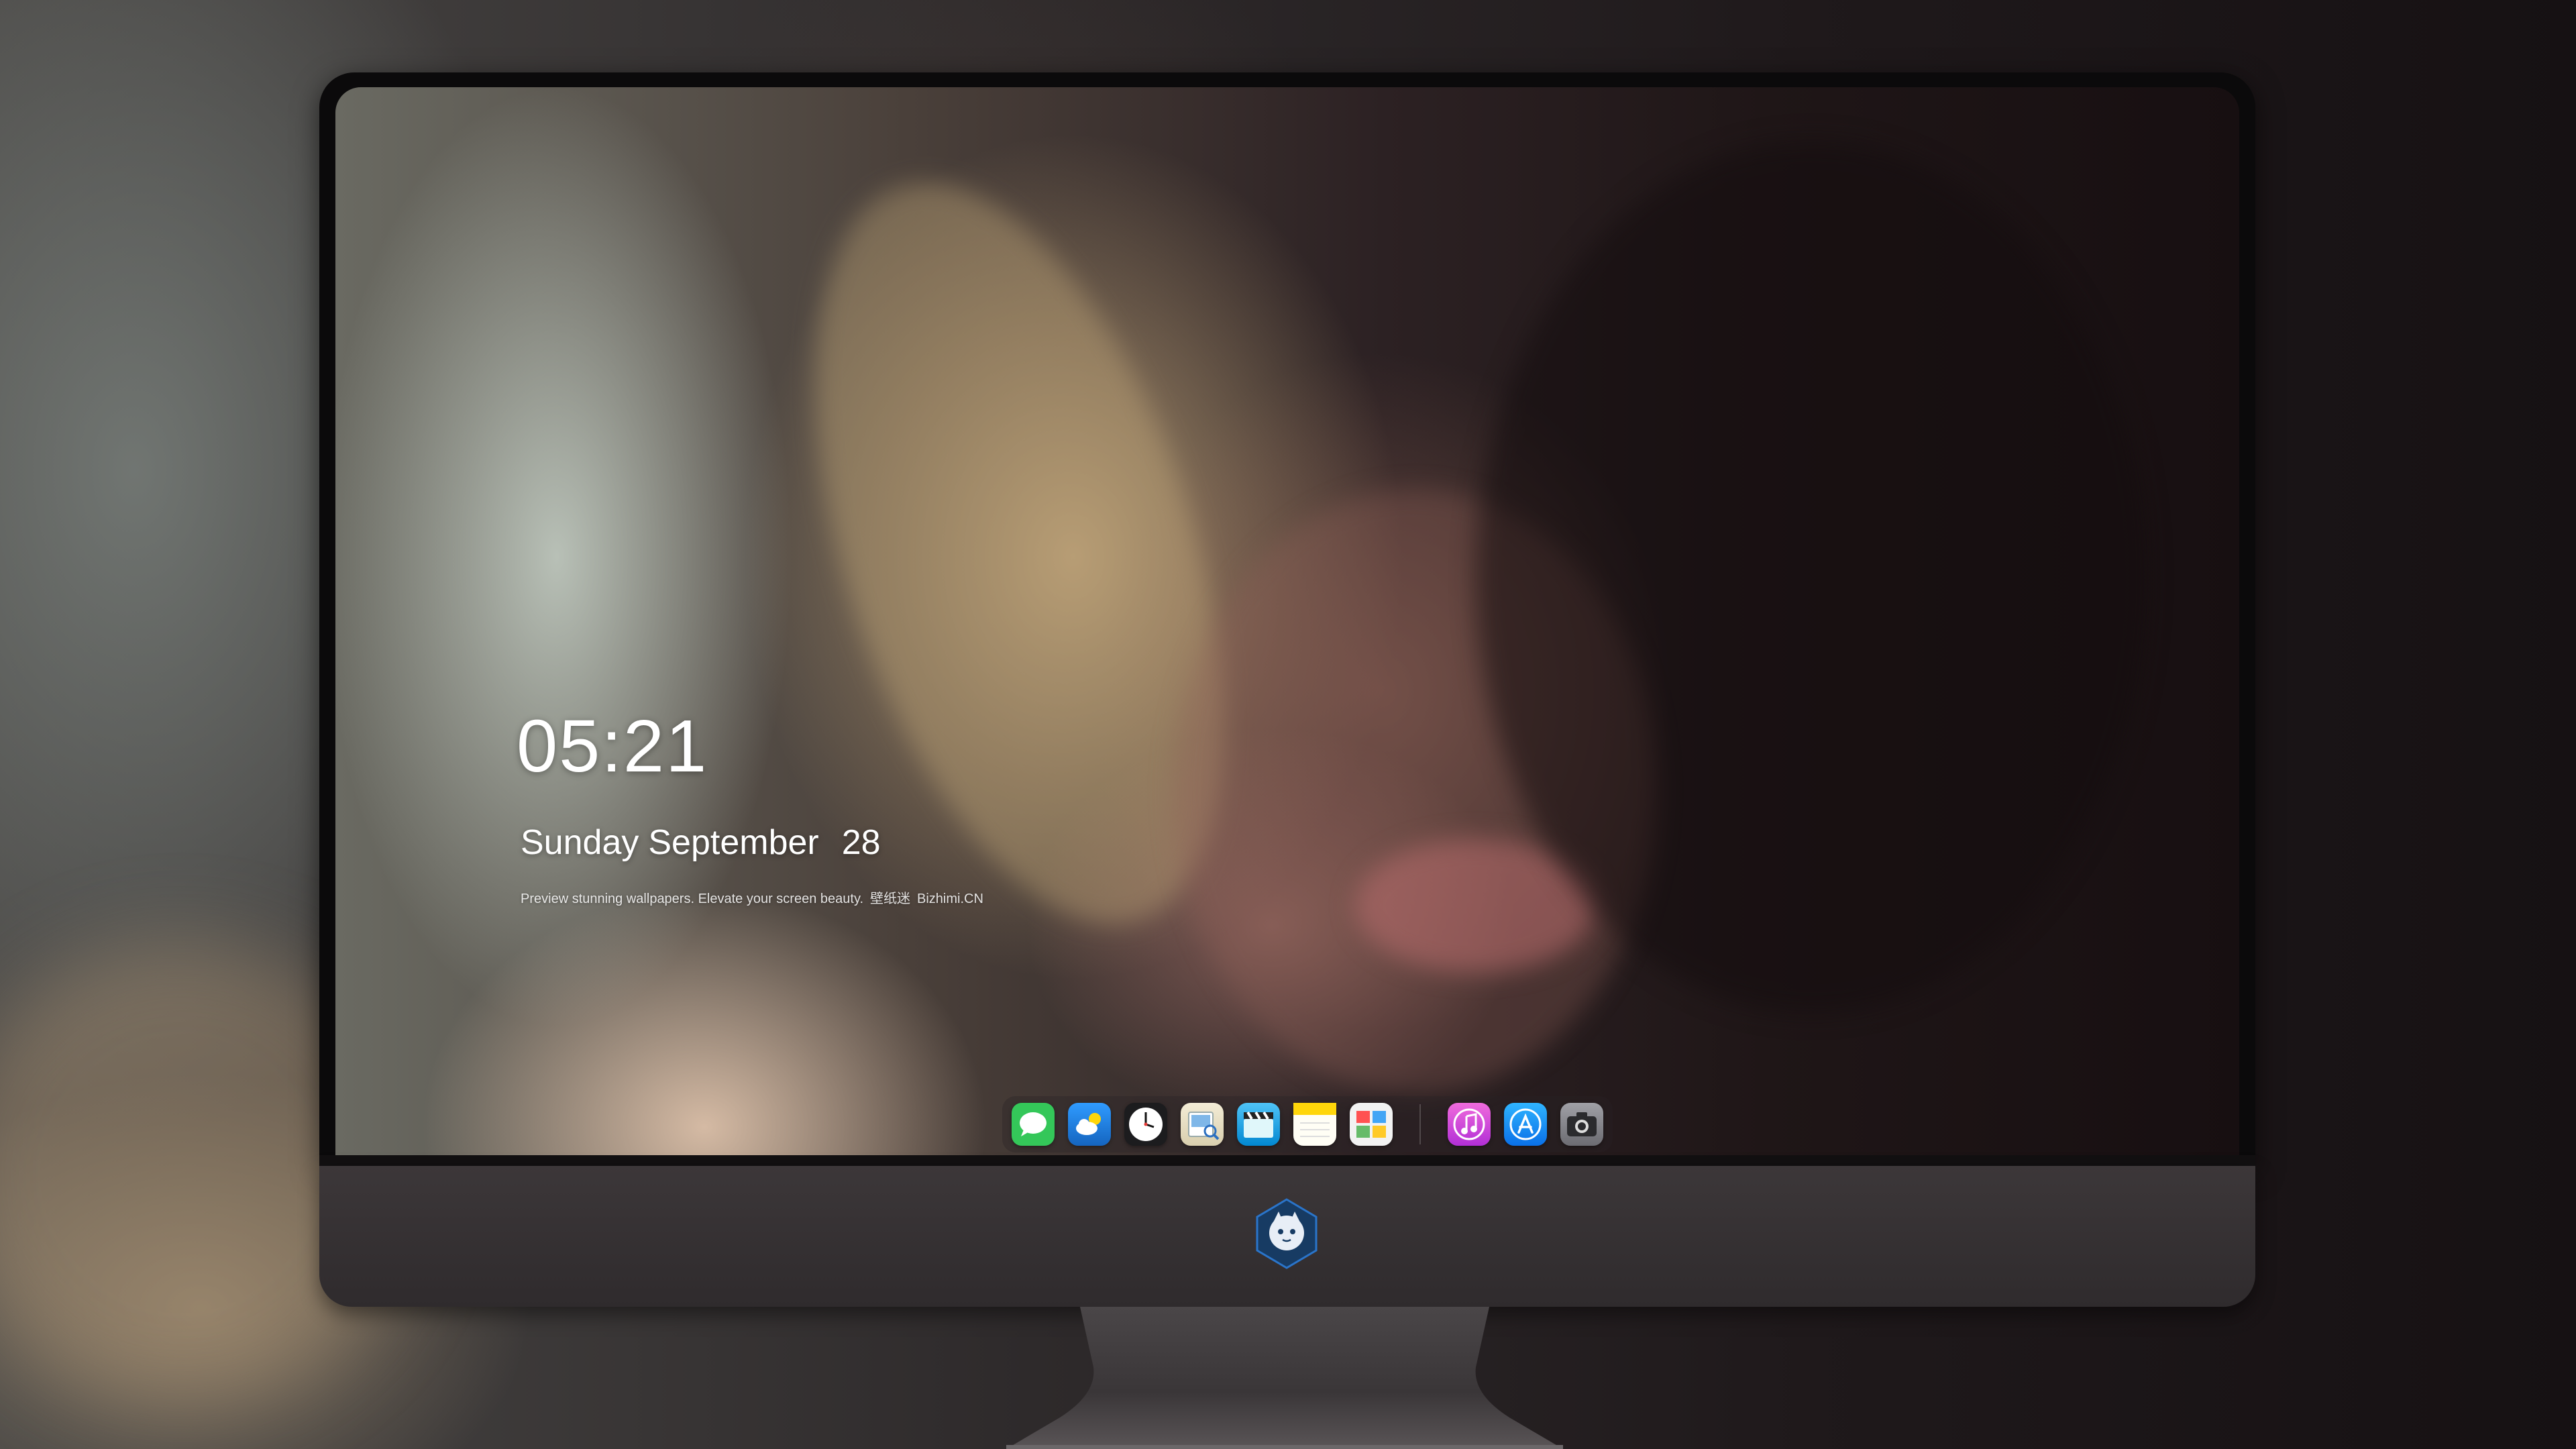 This screenshot has width=2576, height=1449. What do you see at coordinates (1145, 1124) in the screenshot?
I see `clock-icon` at bounding box center [1145, 1124].